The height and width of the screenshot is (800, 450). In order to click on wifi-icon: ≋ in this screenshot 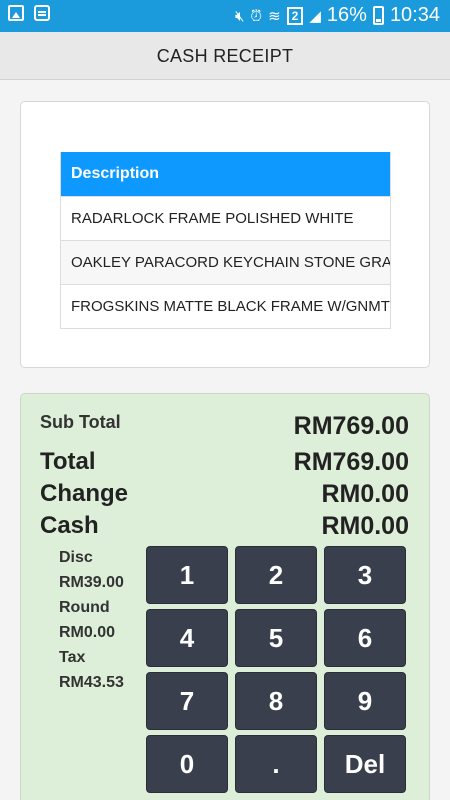, I will do `click(274, 15)`.